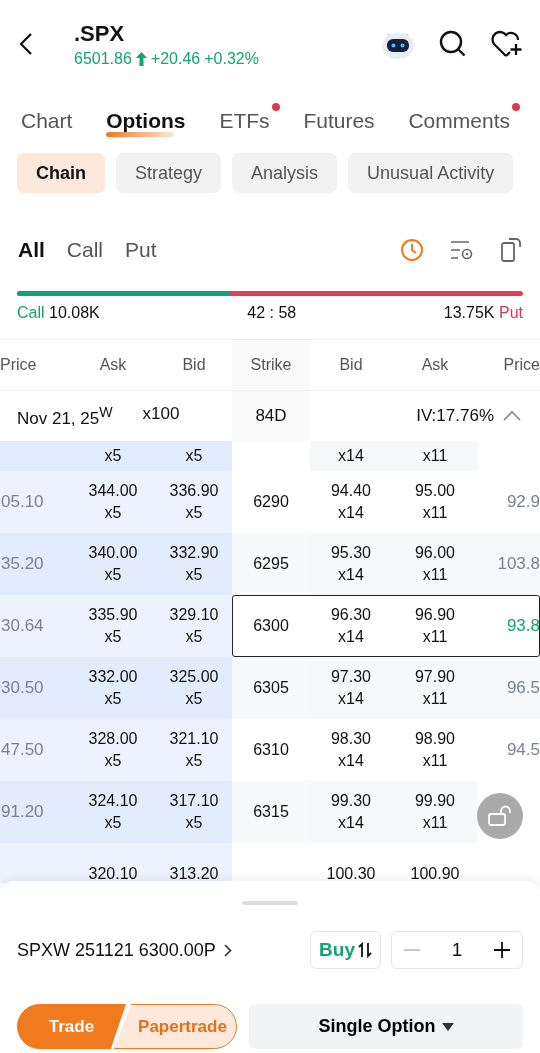  Describe the element at coordinates (455, 416) in the screenshot. I see `implied-volatility: IV:17.76%` at that location.